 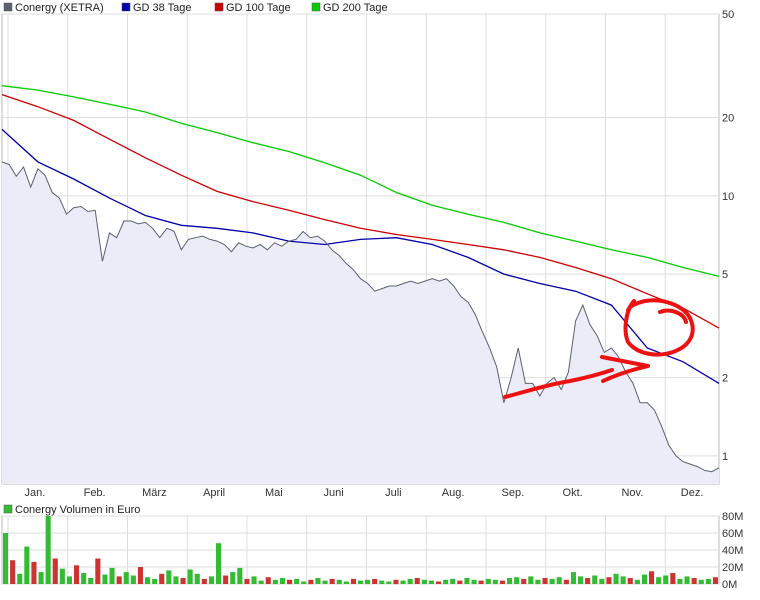 I want to click on volume-y-tick-label: 20M, so click(x=732, y=568).